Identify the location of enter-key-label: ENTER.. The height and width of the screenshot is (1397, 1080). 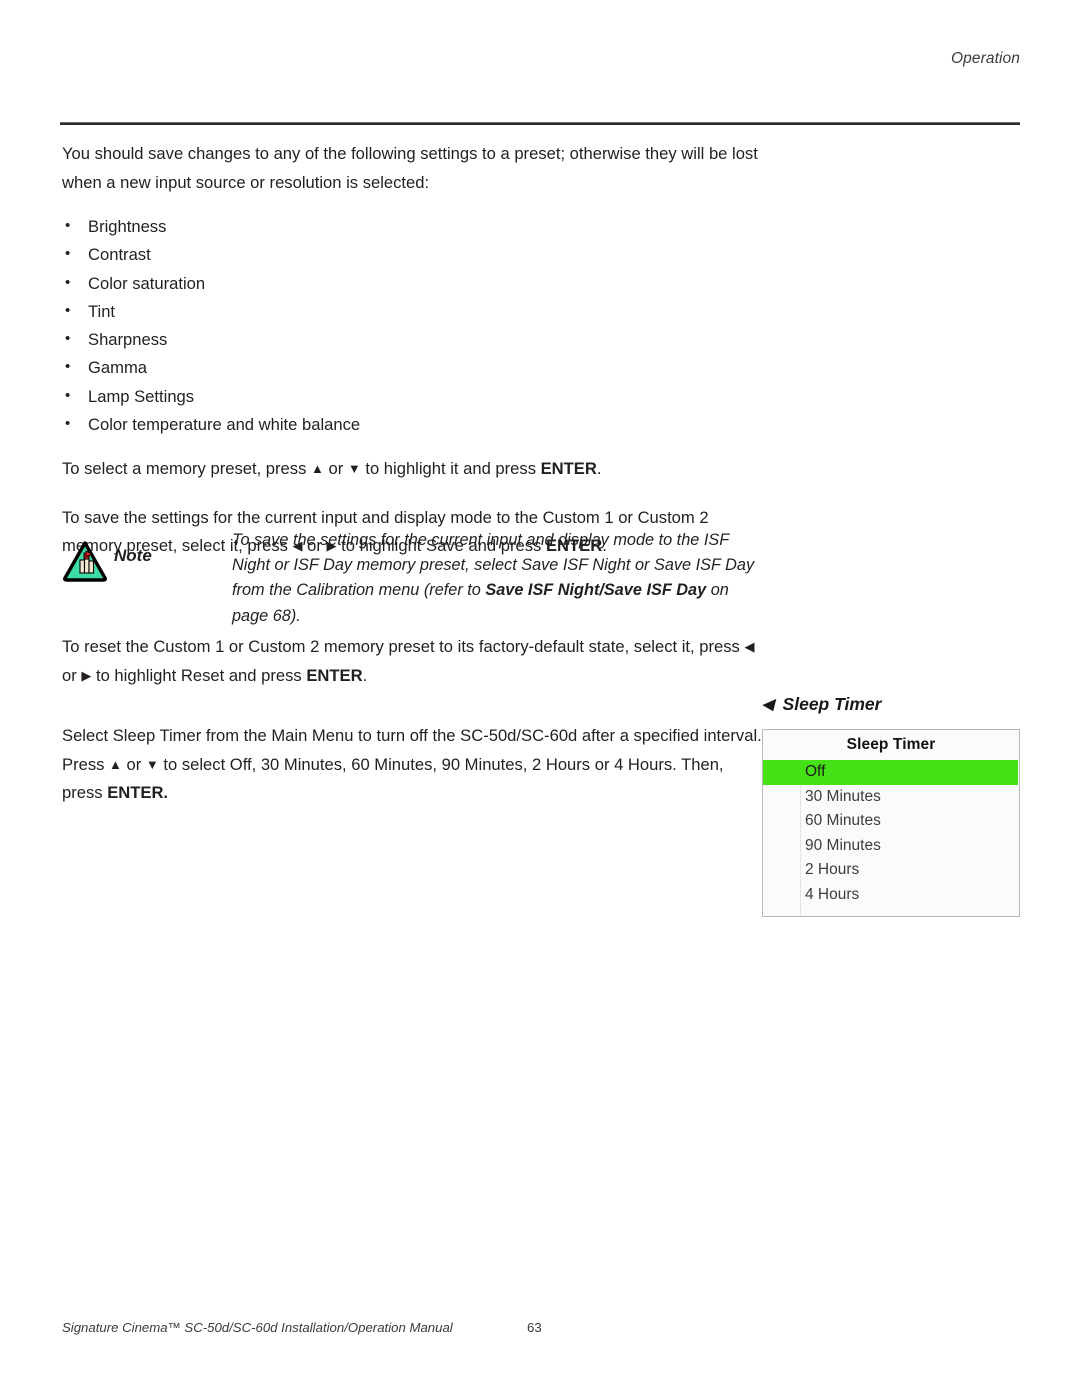
(138, 792).